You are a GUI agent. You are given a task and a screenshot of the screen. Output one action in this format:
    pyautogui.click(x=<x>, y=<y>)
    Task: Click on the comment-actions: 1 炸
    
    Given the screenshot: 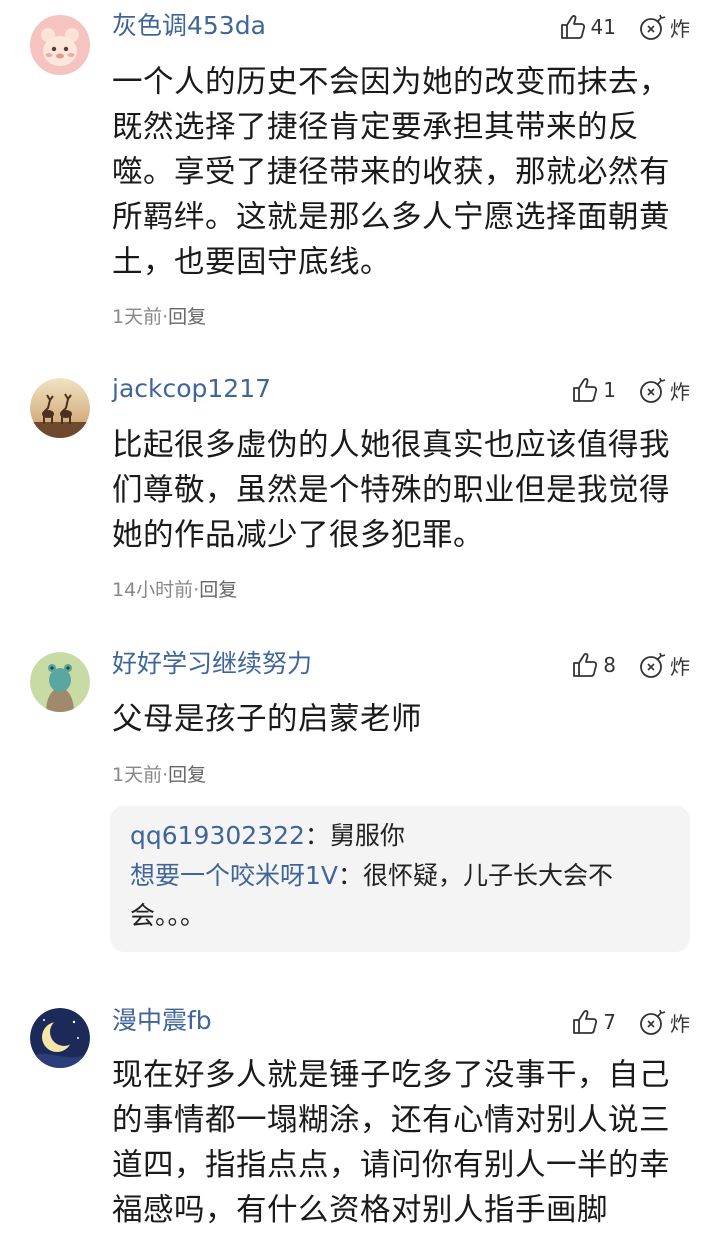 What is the action you would take?
    pyautogui.click(x=630, y=390)
    